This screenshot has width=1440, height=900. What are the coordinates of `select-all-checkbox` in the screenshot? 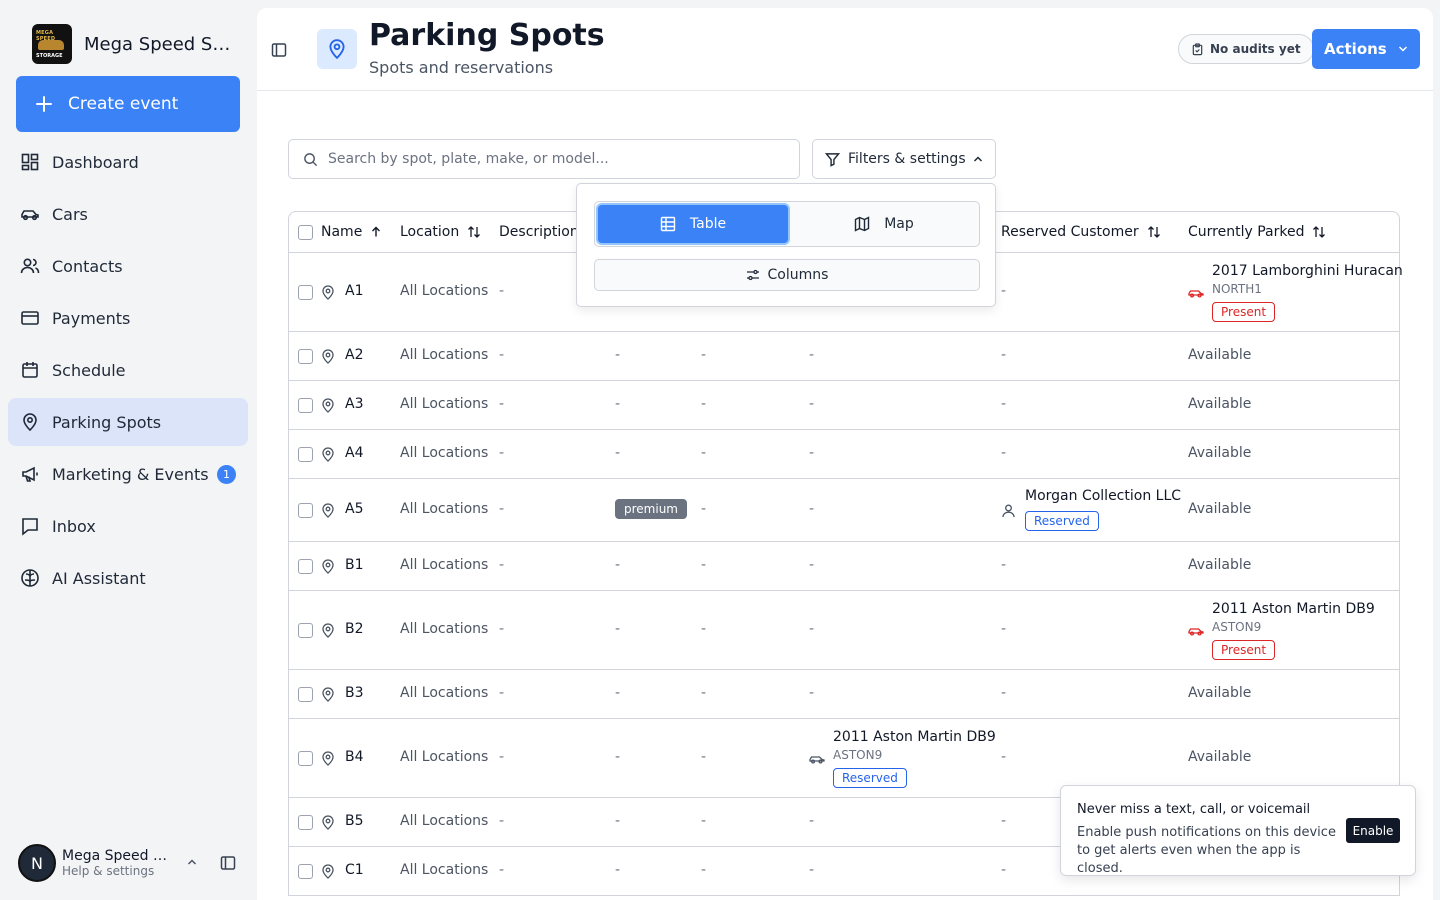 It's located at (305, 232).